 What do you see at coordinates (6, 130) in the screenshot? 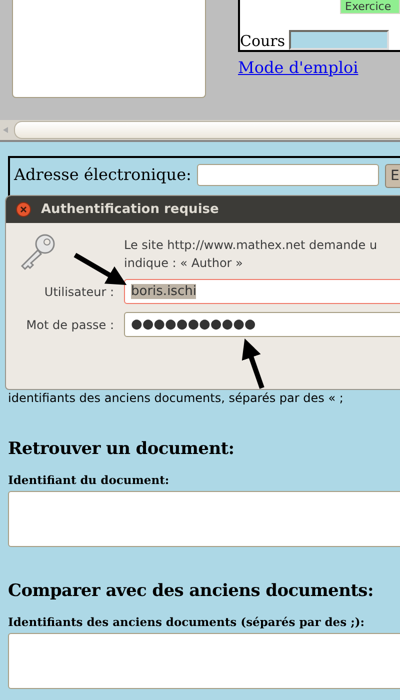
I see `scroll-left-icon` at bounding box center [6, 130].